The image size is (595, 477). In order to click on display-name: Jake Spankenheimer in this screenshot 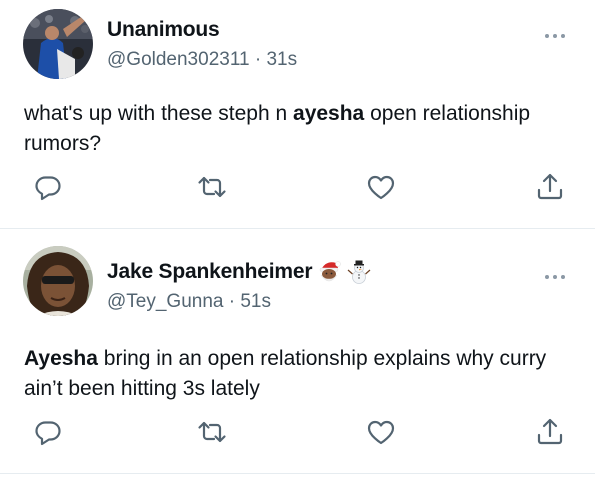, I will do `click(210, 272)`.